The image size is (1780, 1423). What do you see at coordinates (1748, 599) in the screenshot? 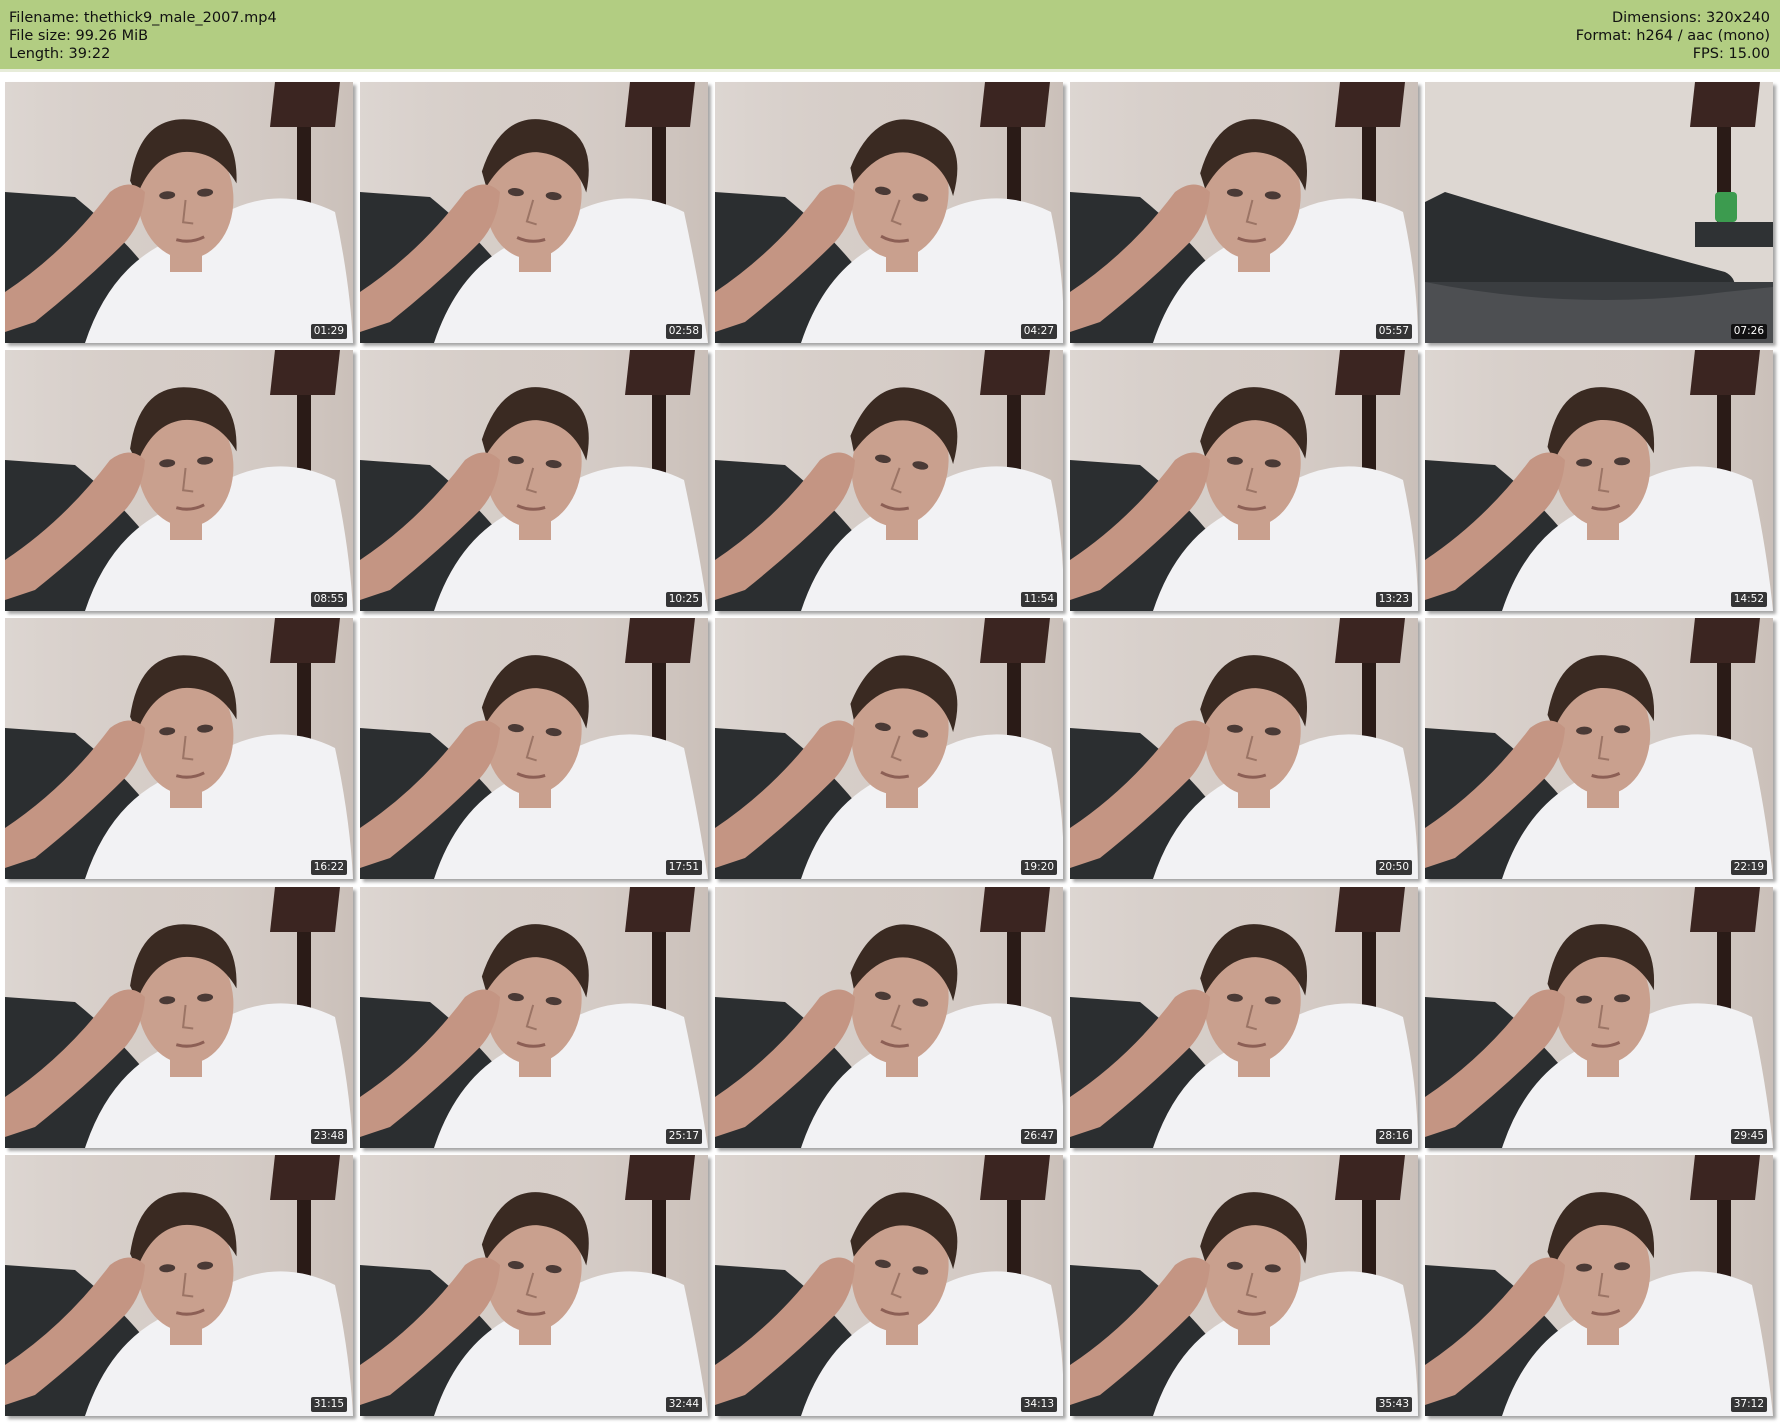
I see `timestamp-label: 14:52` at bounding box center [1748, 599].